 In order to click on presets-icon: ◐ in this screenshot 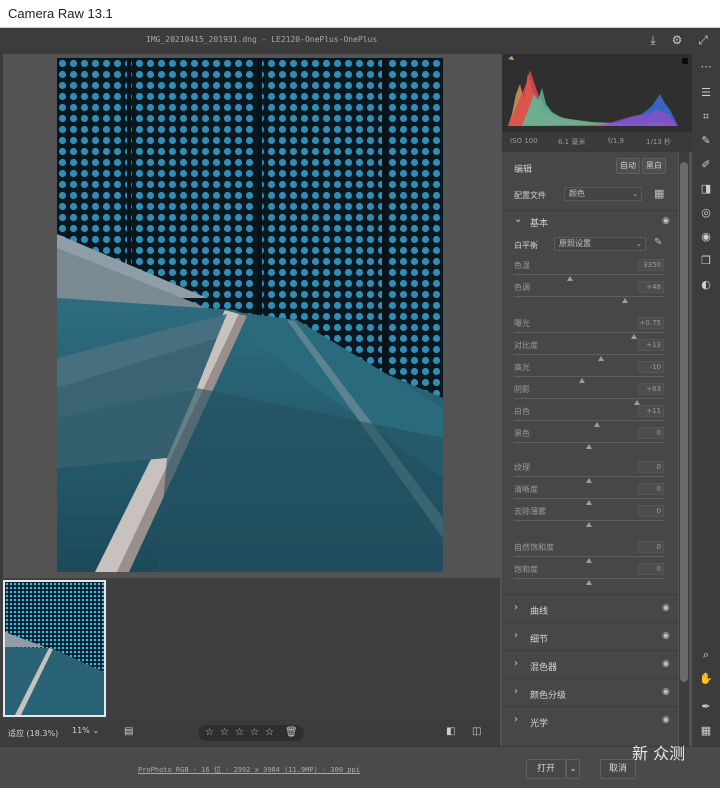, I will do `click(706, 285)`.